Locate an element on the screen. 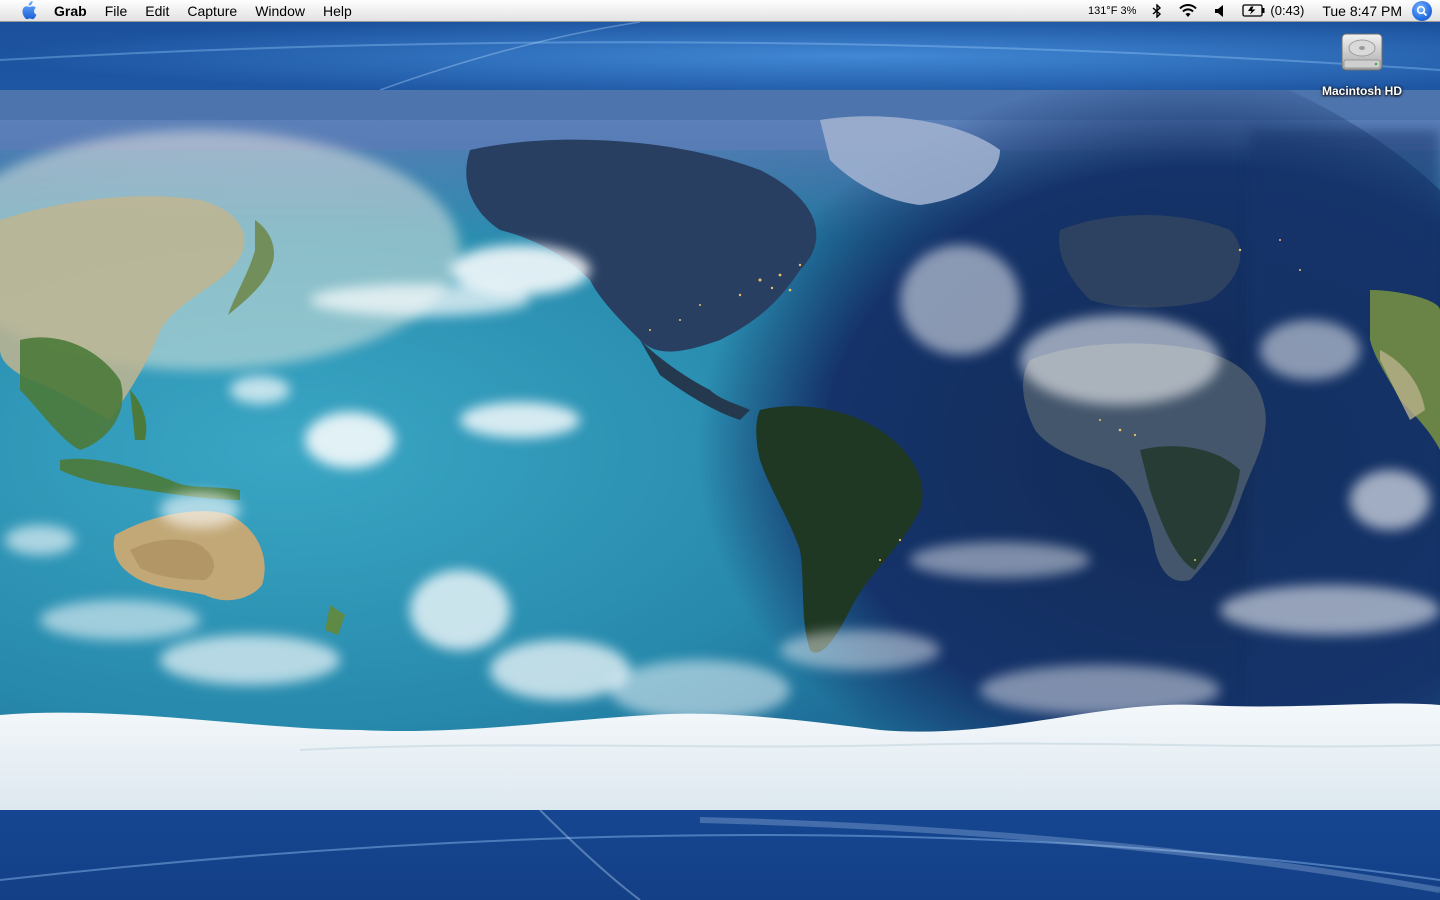 This screenshot has width=1440, height=900. hard-drive-icon is located at coordinates (1362, 52).